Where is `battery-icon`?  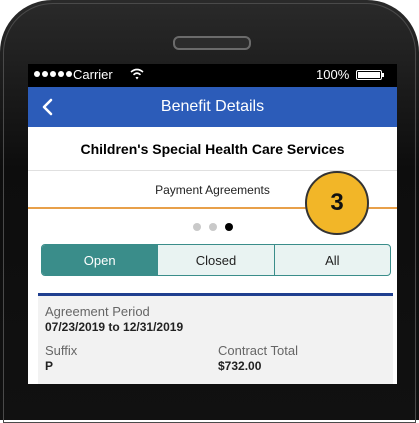
battery-icon is located at coordinates (370, 75).